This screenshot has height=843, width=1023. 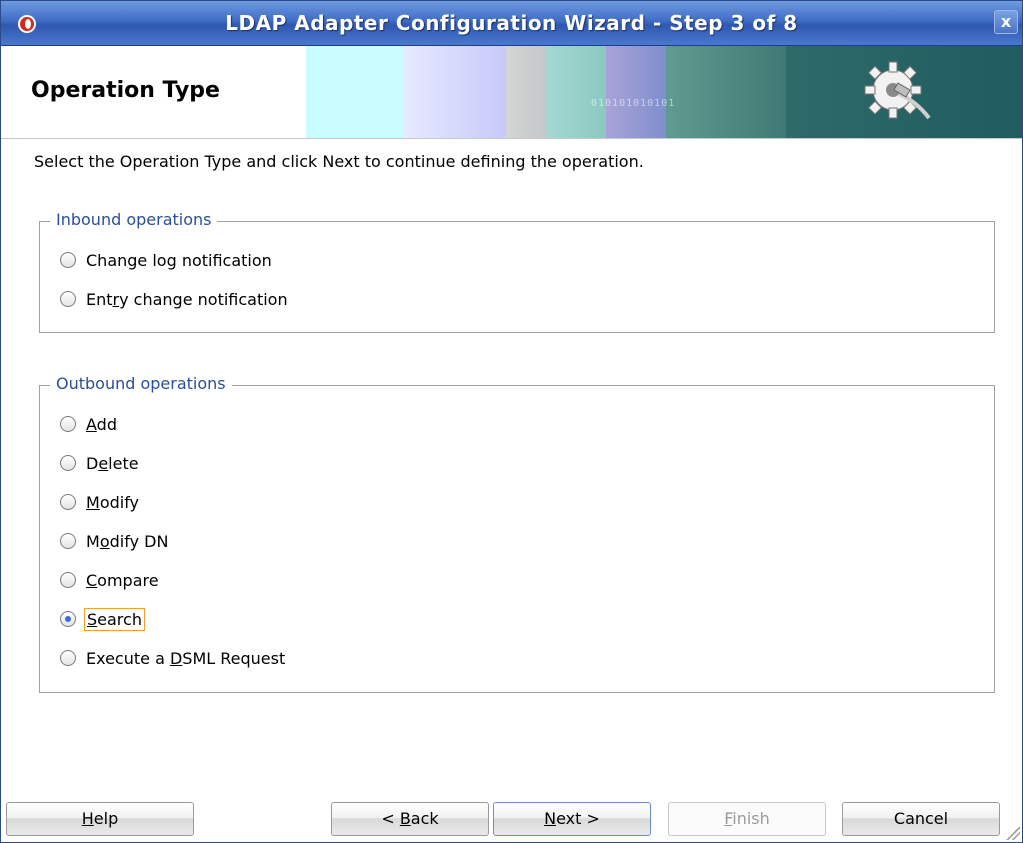 I want to click on inbound-legend: Inbound operations, so click(x=134, y=219).